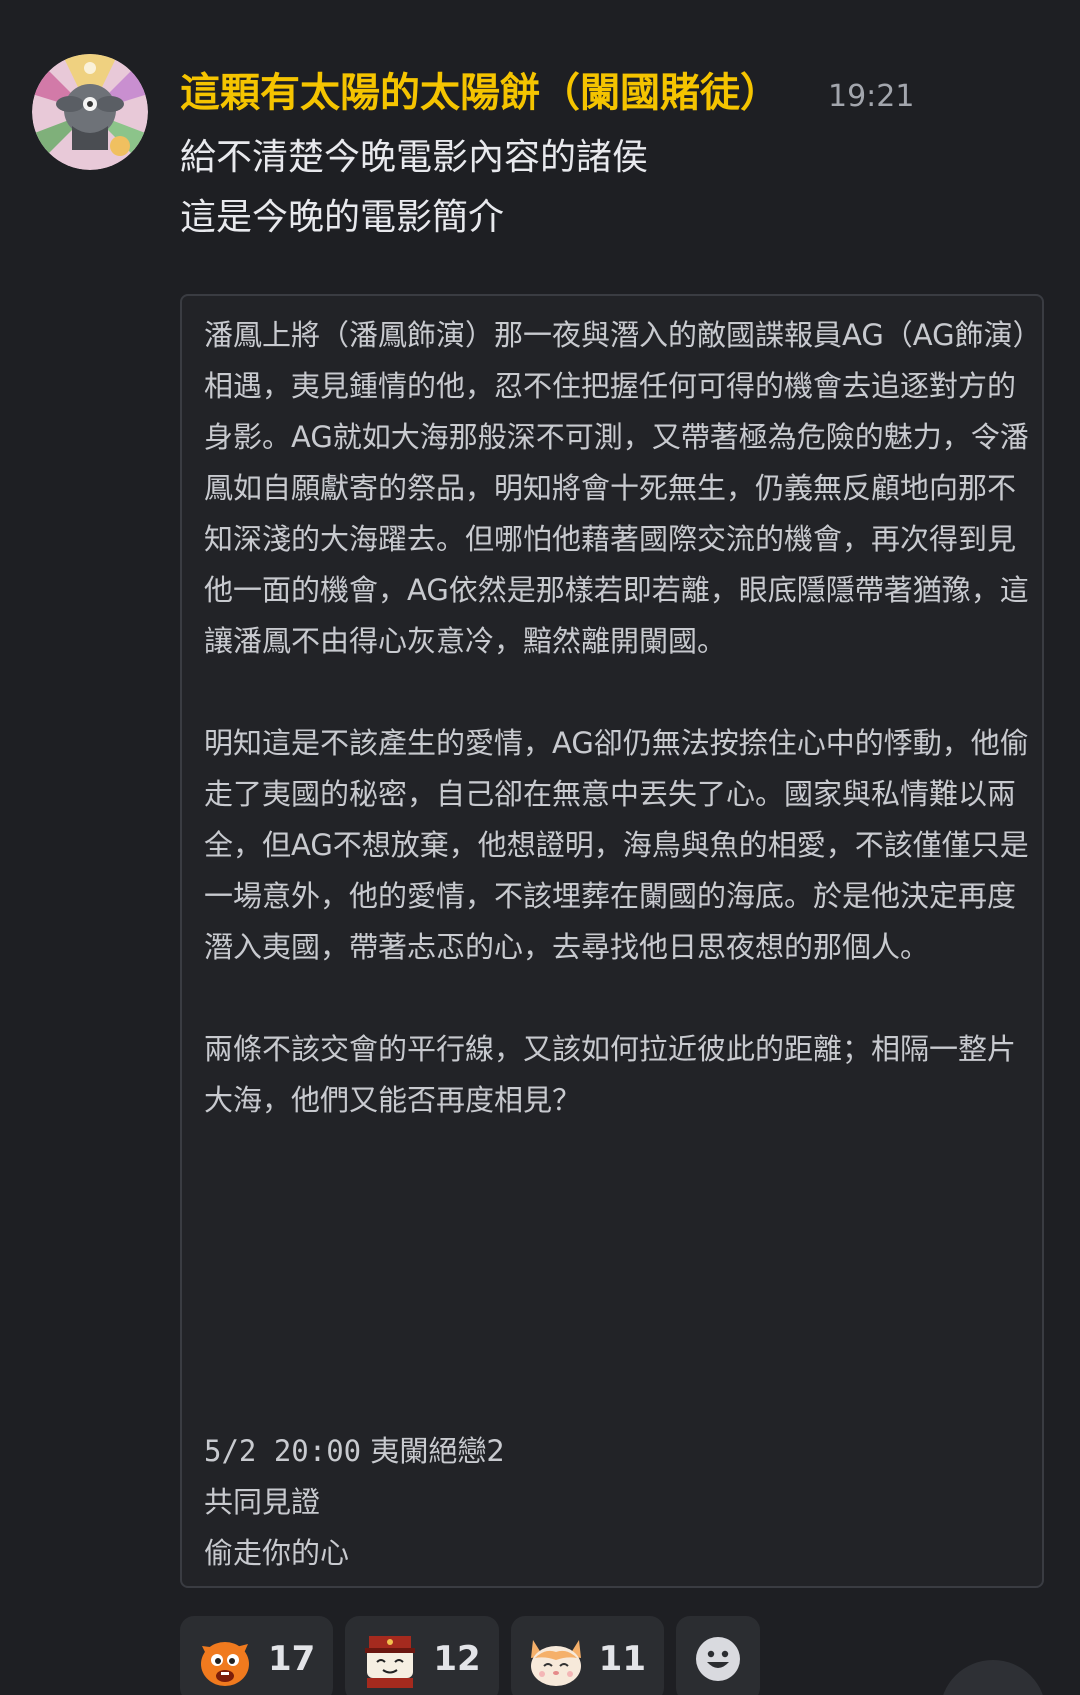 The image size is (1080, 1695). What do you see at coordinates (587, 1655) in the screenshot?
I see `reaction-cat-face: 11` at bounding box center [587, 1655].